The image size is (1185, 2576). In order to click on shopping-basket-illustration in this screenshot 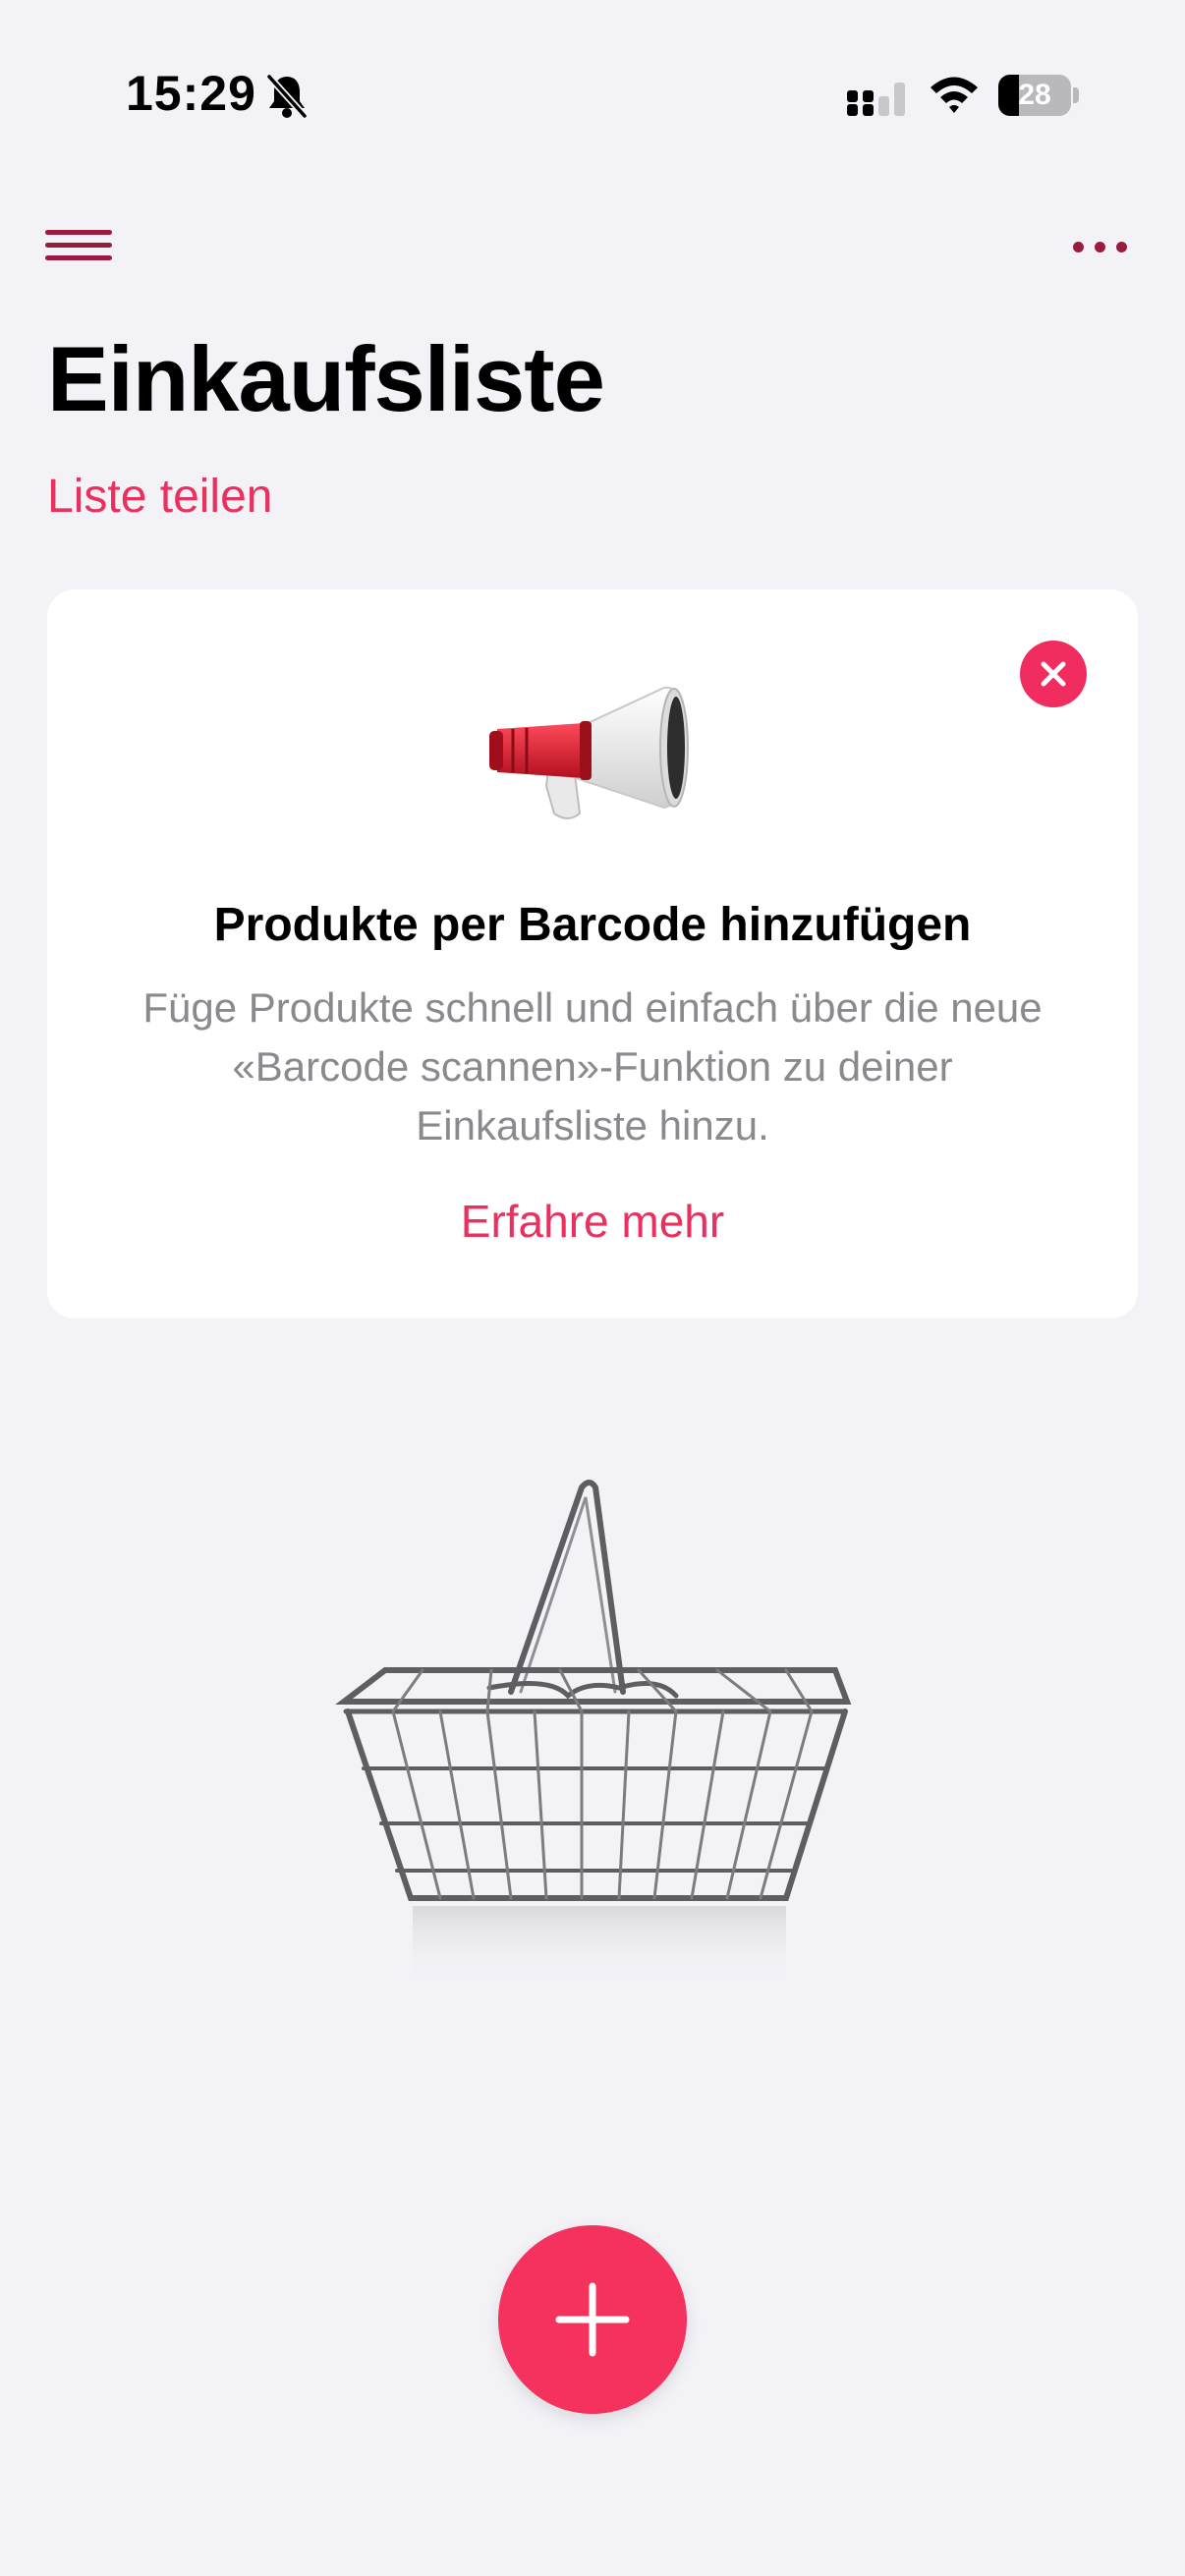, I will do `click(594, 1732)`.